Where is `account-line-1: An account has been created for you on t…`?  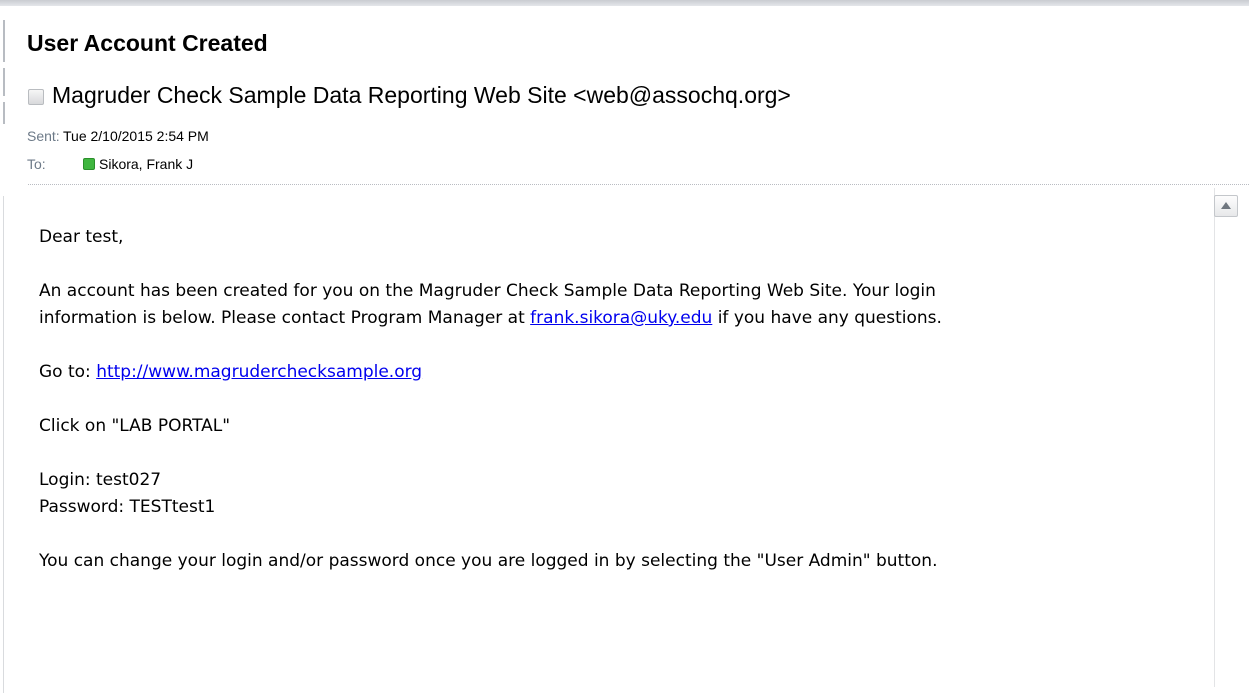
account-line-1: An account has been created for you on t… is located at coordinates (487, 291).